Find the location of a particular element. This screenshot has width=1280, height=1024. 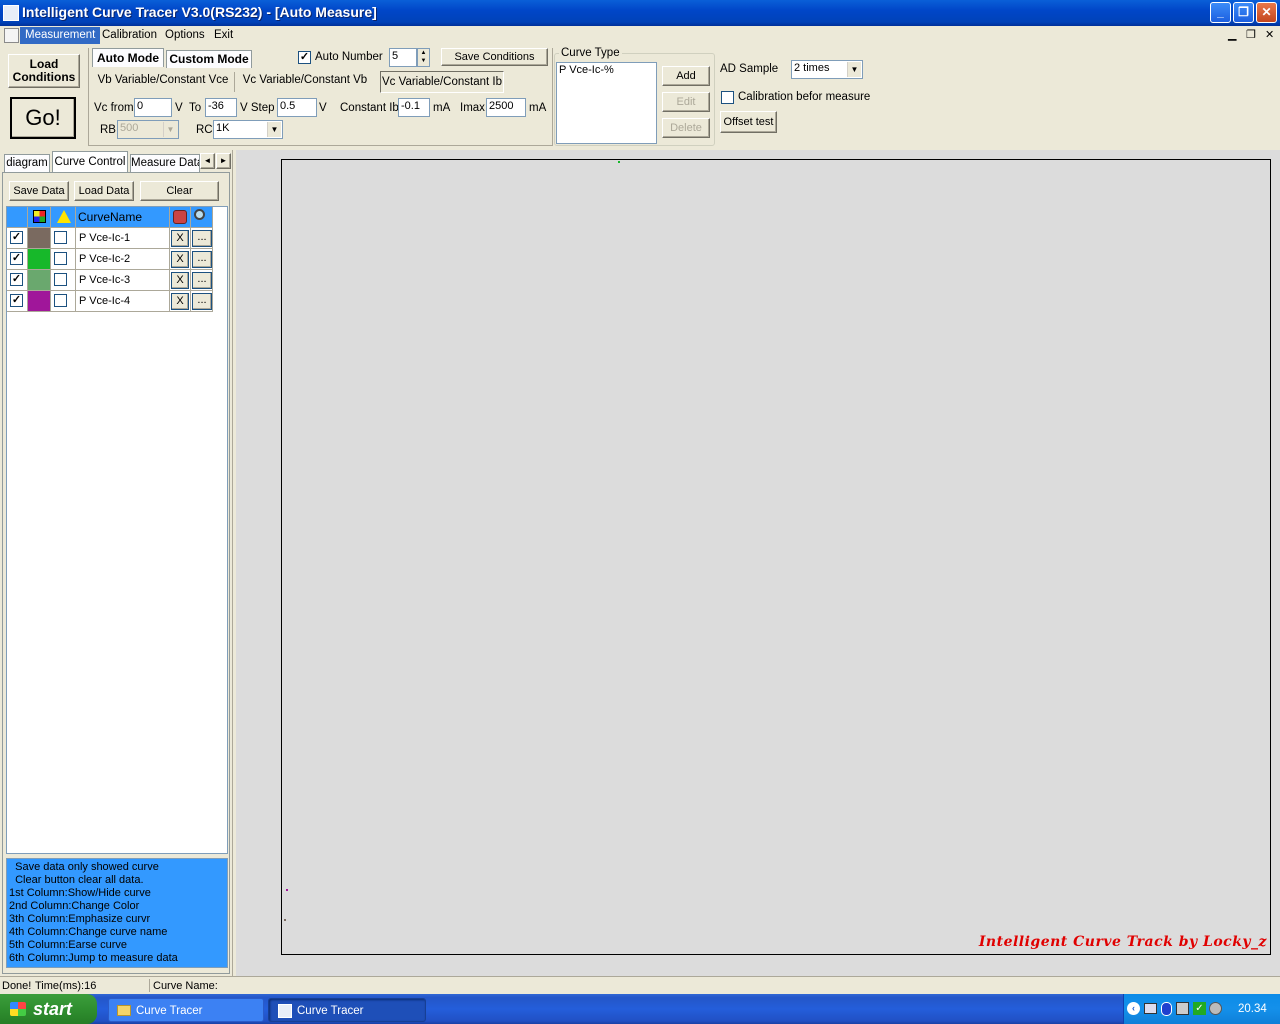

start-button: start is located at coordinates (48, 1009).